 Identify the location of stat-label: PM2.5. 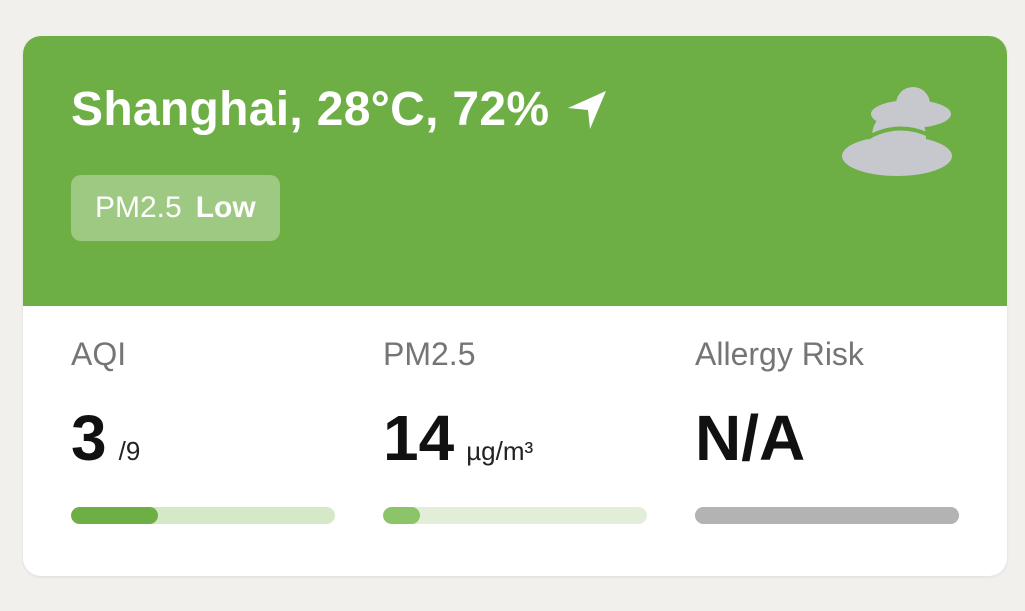
(429, 354).